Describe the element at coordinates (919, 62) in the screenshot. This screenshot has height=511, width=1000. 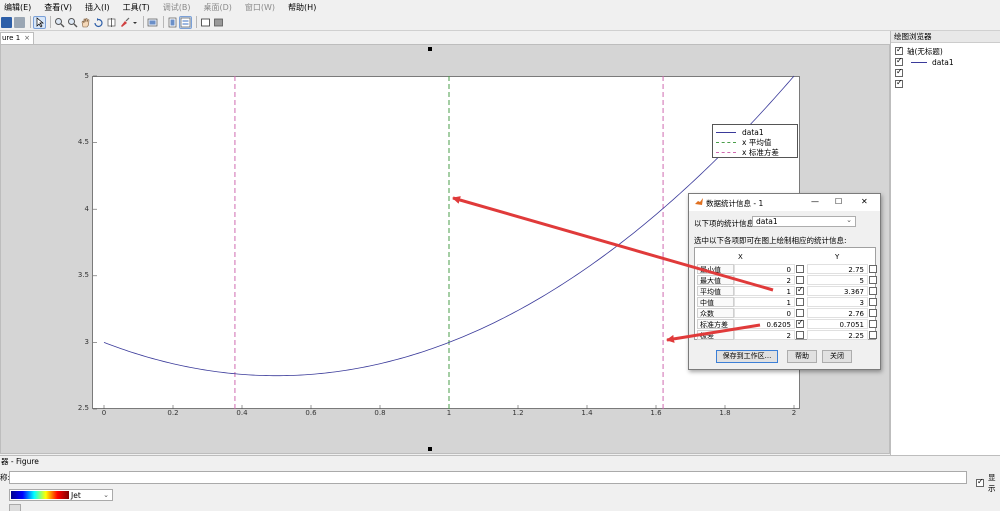
I see `line-swatch` at that location.